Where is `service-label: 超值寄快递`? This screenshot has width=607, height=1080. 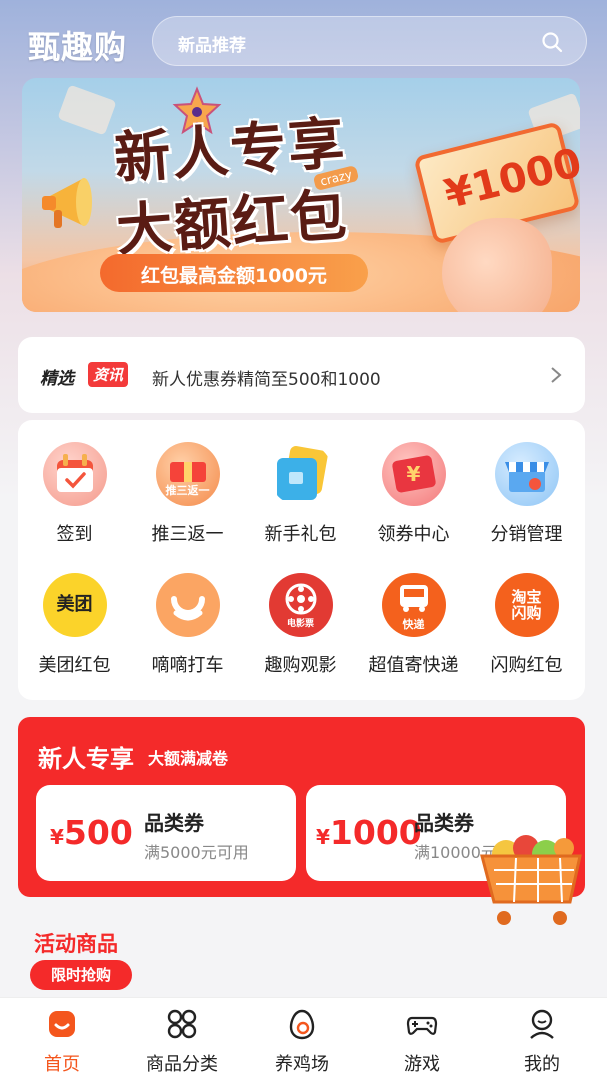
service-label: 超值寄快递 is located at coordinates (413, 665).